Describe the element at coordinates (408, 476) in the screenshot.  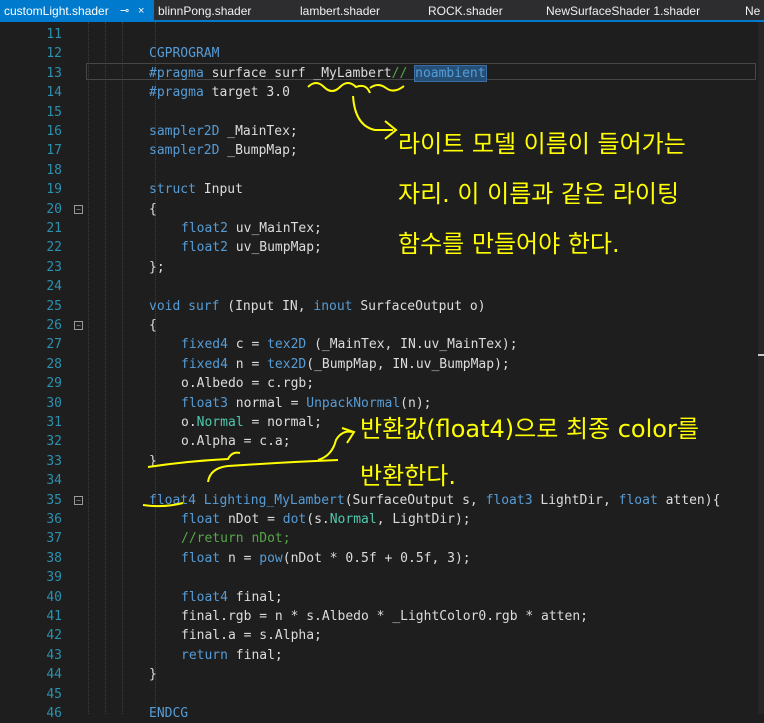
I see `annotation-text: 반환한다.` at that location.